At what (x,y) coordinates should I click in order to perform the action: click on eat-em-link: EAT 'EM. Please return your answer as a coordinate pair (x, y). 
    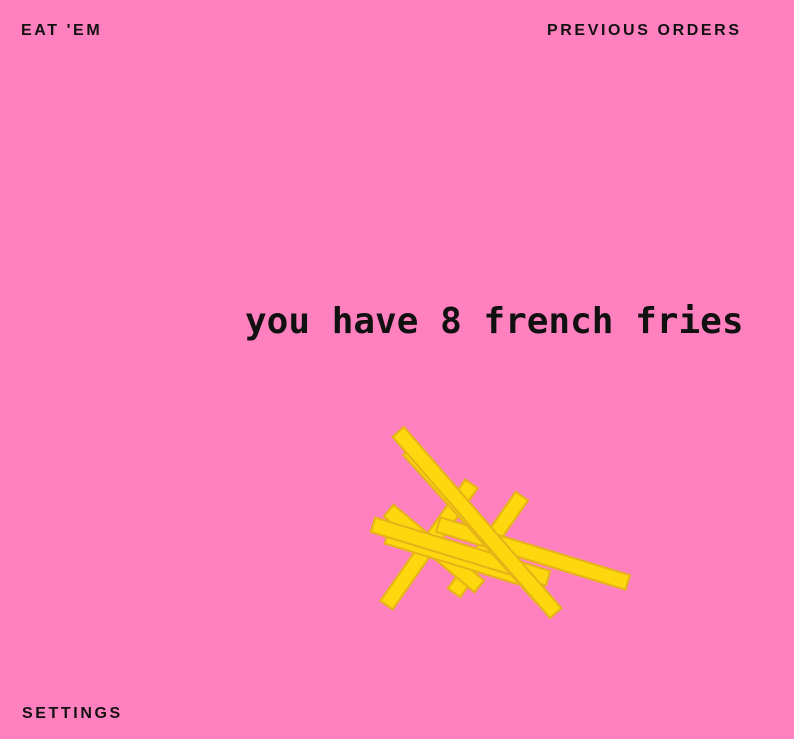
    Looking at the image, I should click on (61, 31).